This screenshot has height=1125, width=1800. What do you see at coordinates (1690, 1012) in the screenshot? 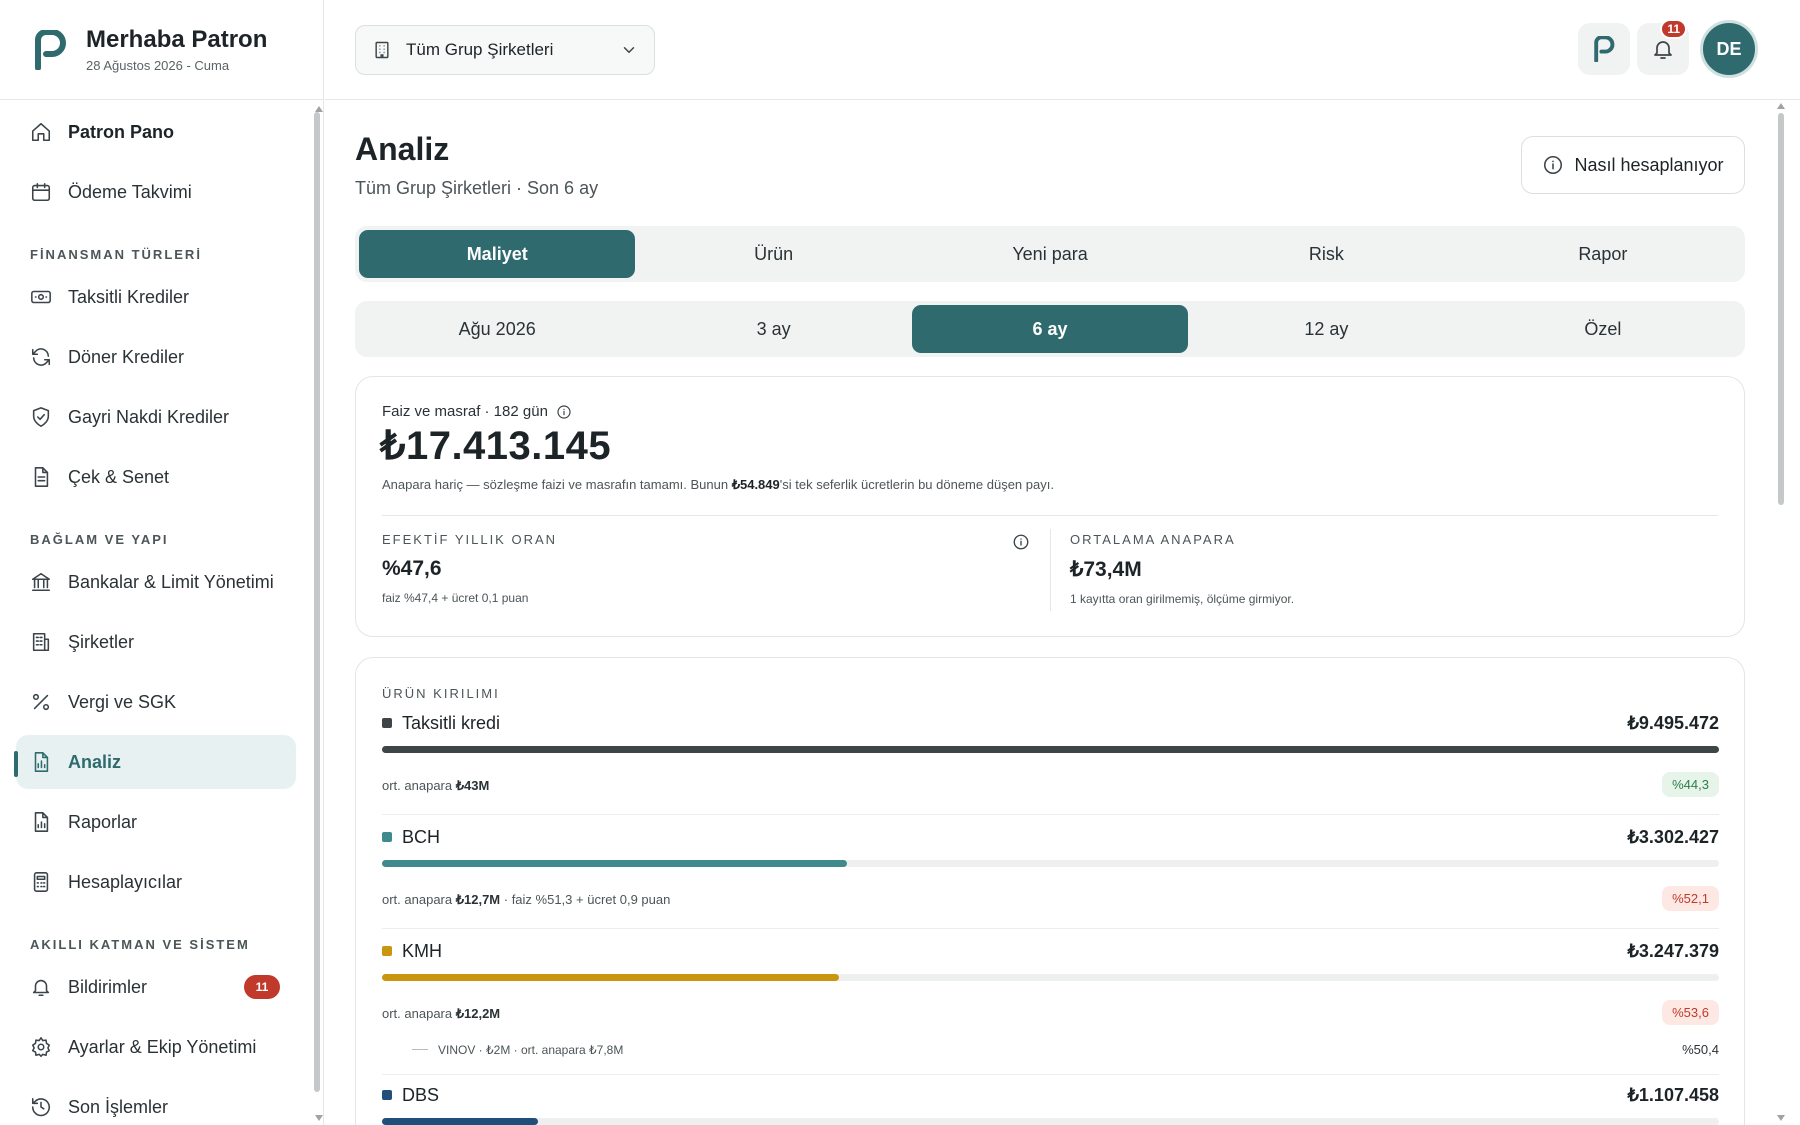
I see `product-rate-badge: %53,6` at bounding box center [1690, 1012].